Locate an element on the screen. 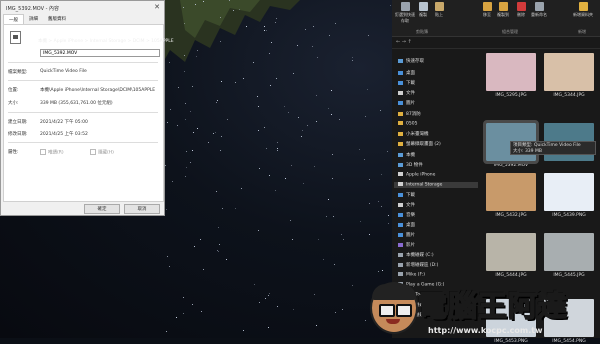 The width and height of the screenshot is (600, 344). file-tile: IMG_5445.JPG is located at coordinates (569, 255).